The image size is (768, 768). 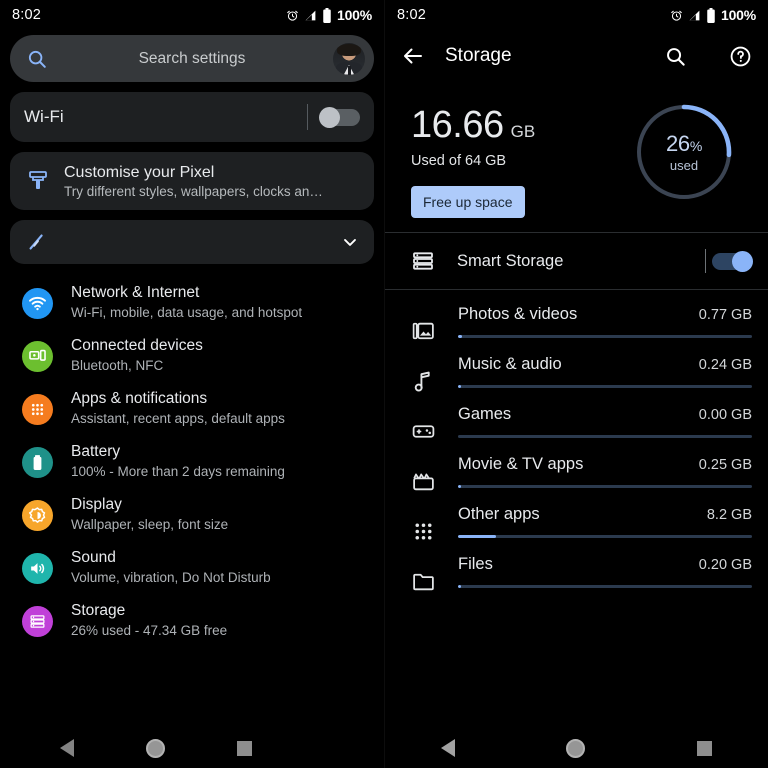 I want to click on search-settings-bar: Search settings, so click(x=192, y=58).